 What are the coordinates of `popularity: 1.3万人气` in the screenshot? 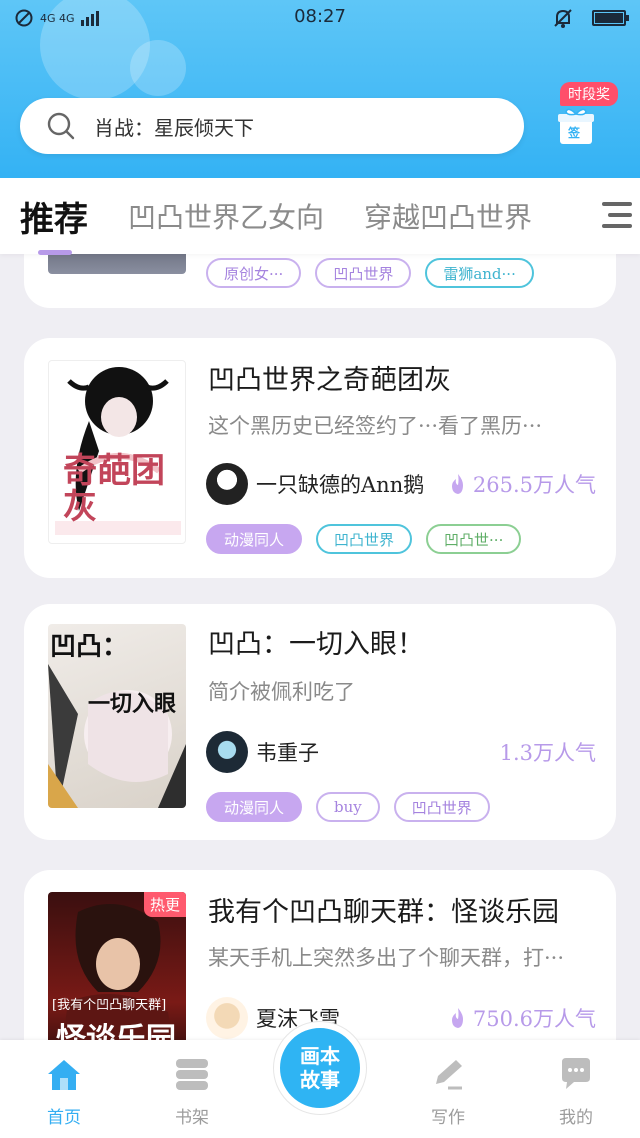 It's located at (548, 752).